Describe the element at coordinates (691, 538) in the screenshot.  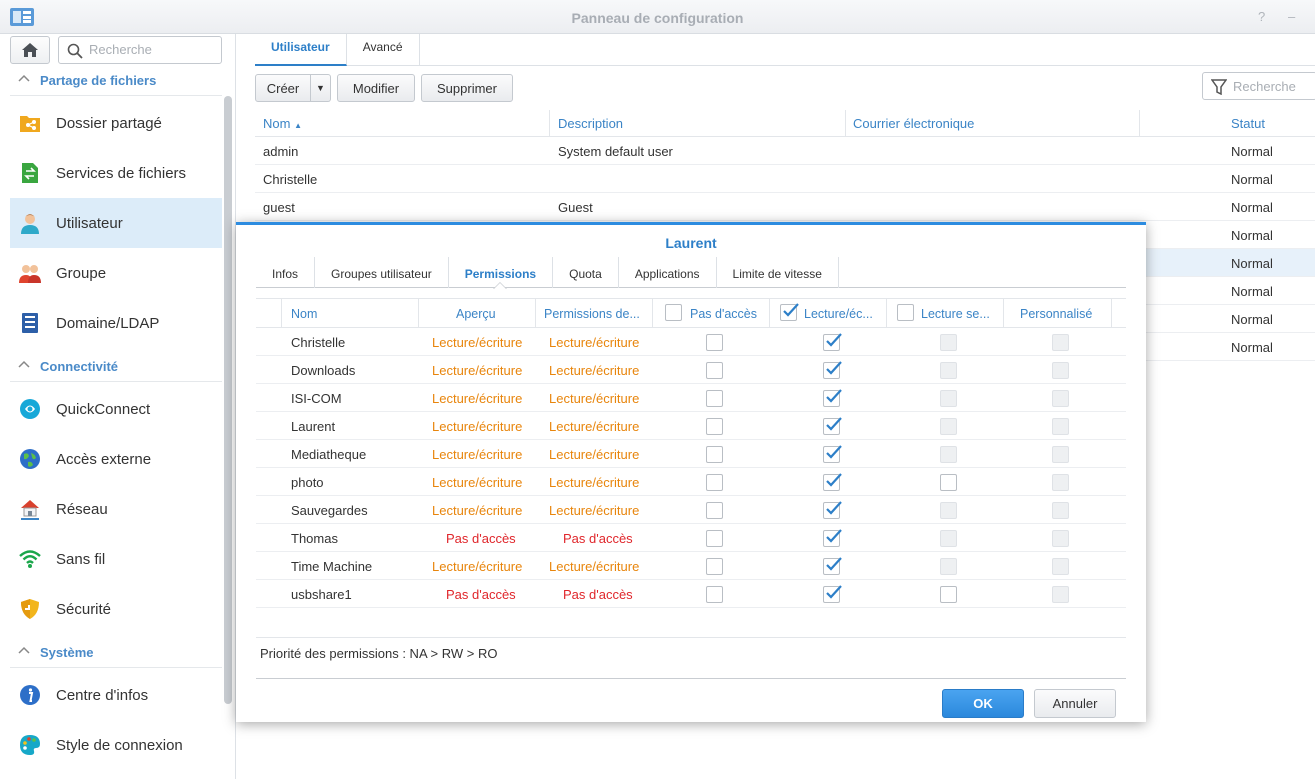
I see `permission-row: Thomas Pas d'accès Pas d'accès` at that location.